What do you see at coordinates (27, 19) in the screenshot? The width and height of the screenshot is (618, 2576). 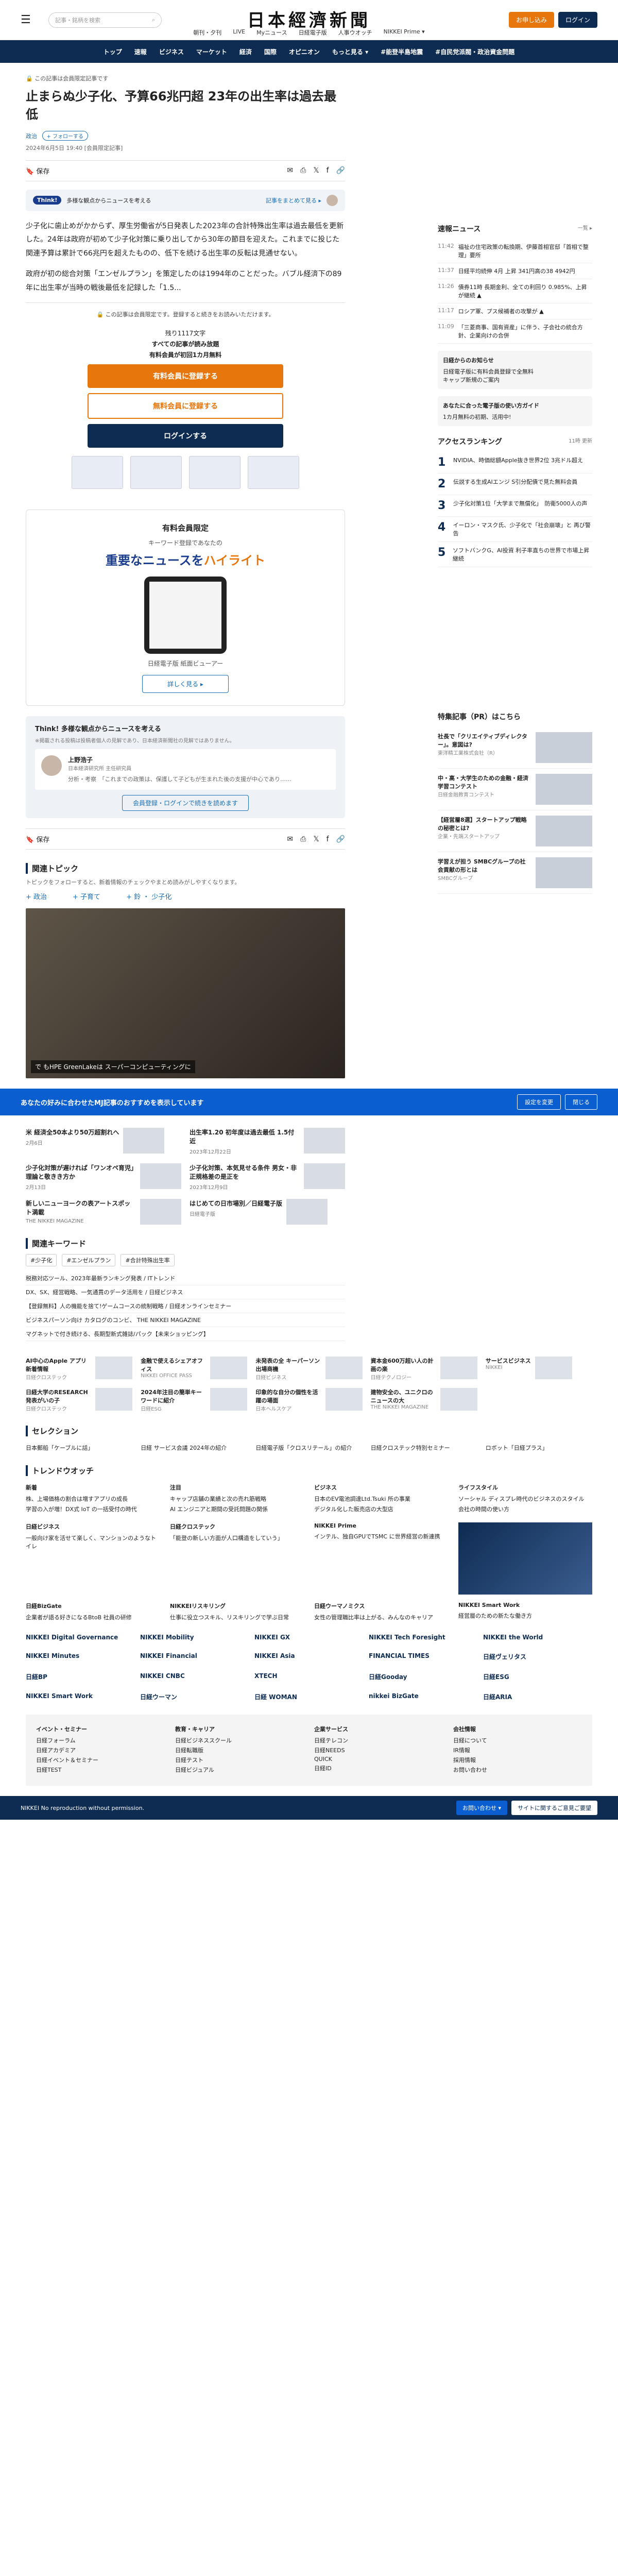 I see `hamburger-menu-icon: ☰` at bounding box center [27, 19].